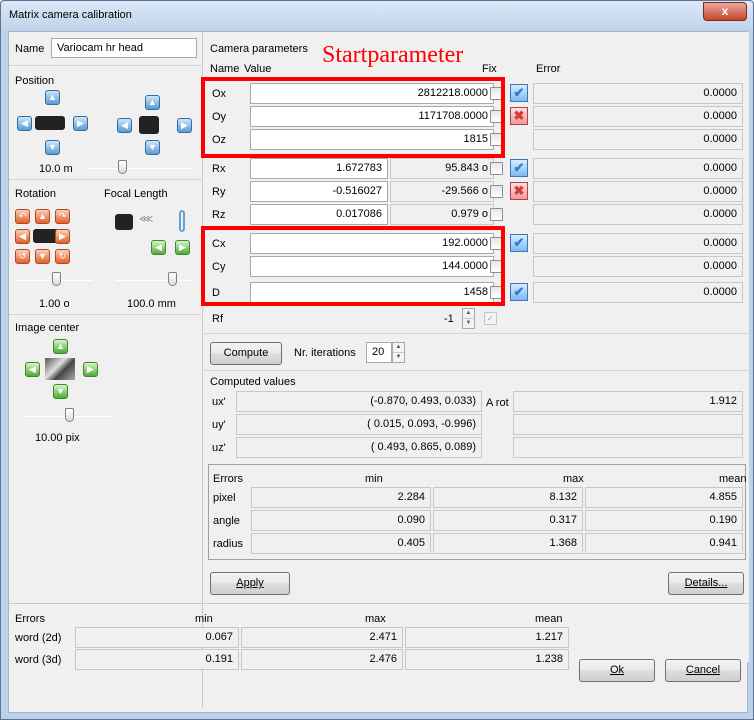 This screenshot has width=754, height=720. What do you see at coordinates (225, 69) in the screenshot?
I see `col-name-header: Name` at bounding box center [225, 69].